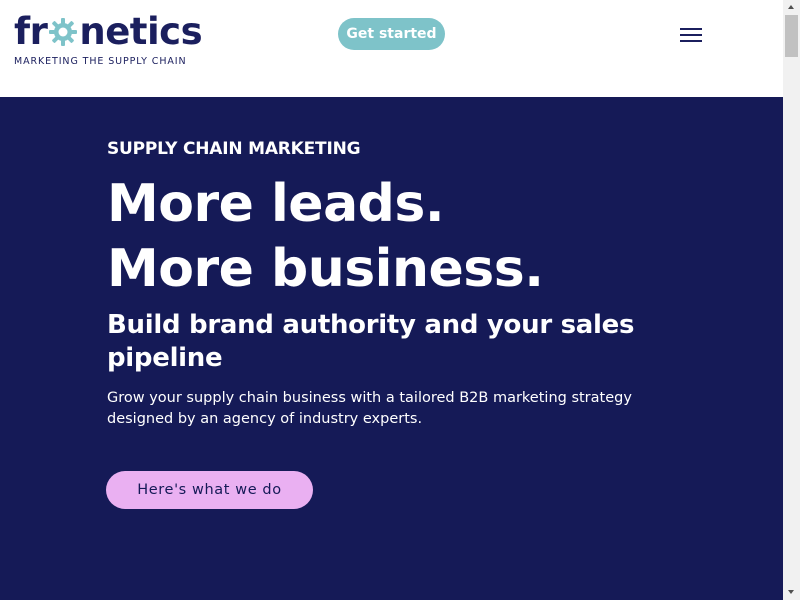 The width and height of the screenshot is (800, 600). I want to click on hero-headline: More leads. More business., so click(325, 237).